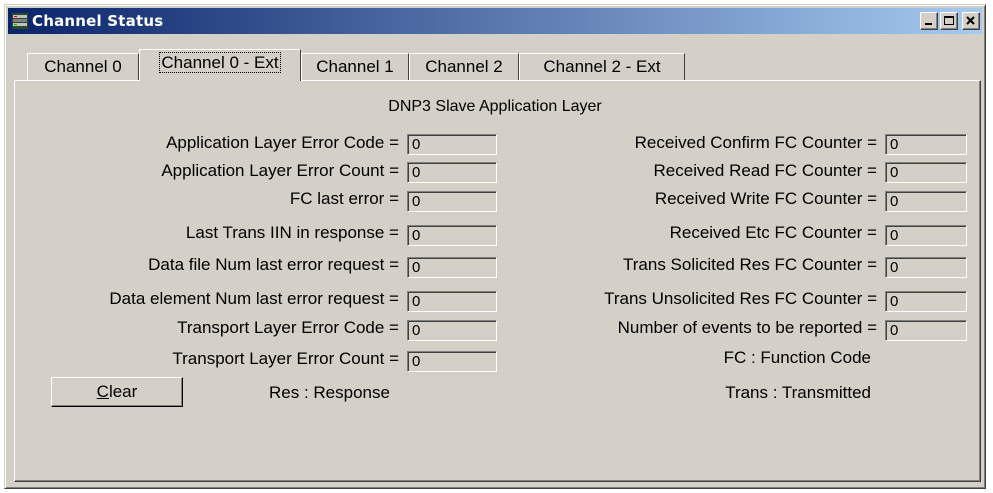  I want to click on tab-label: Channel 2, so click(464, 66).